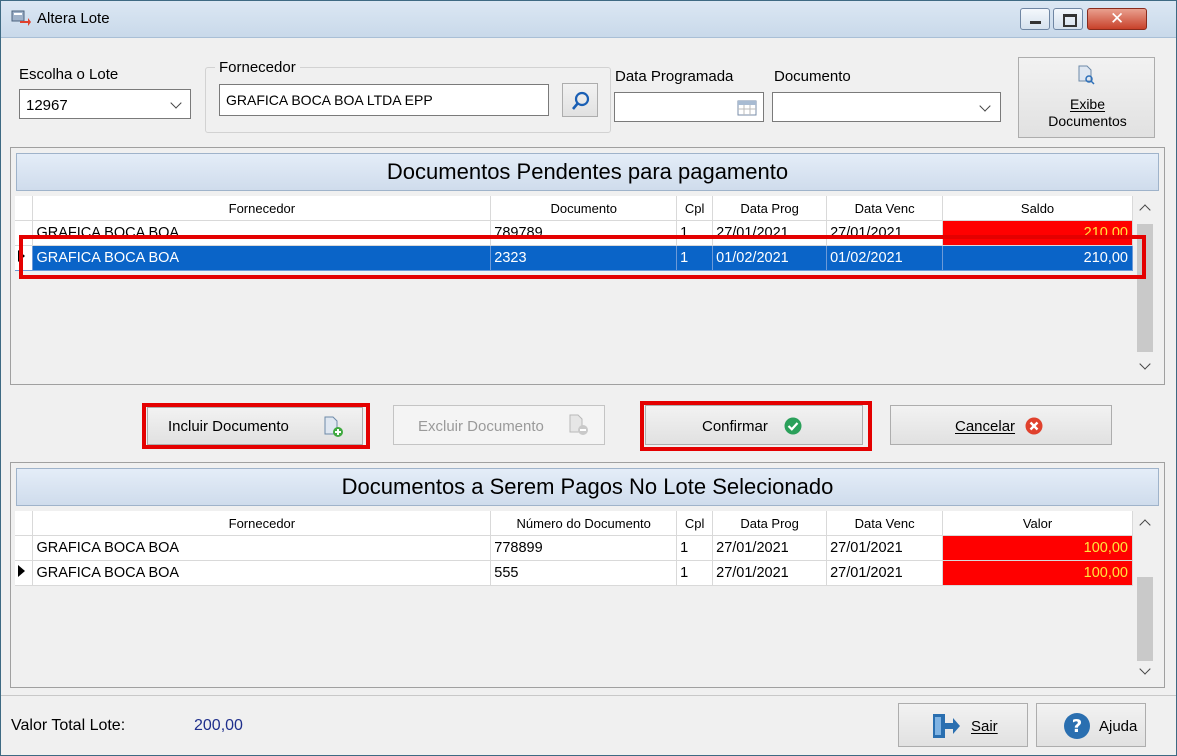 The height and width of the screenshot is (756, 1177). Describe the element at coordinates (1145, 619) in the screenshot. I see `scroll-thumb` at that location.